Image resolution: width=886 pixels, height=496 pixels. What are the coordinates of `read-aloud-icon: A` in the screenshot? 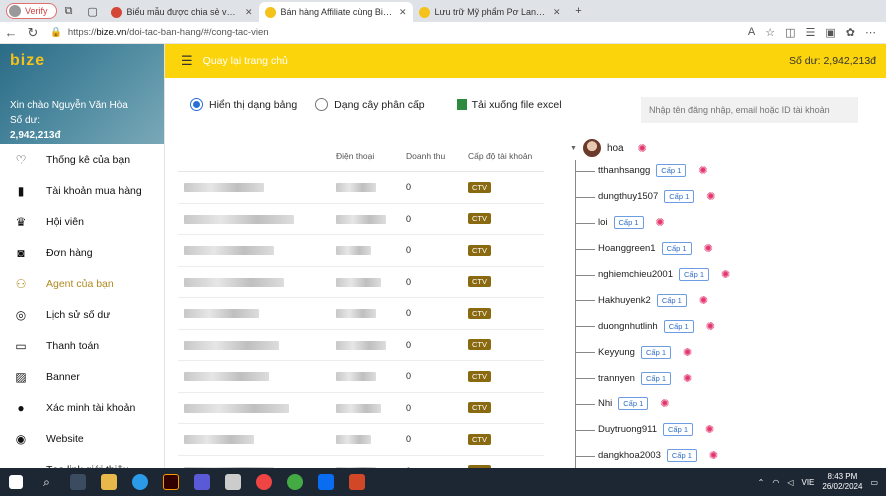 It's located at (751, 32).